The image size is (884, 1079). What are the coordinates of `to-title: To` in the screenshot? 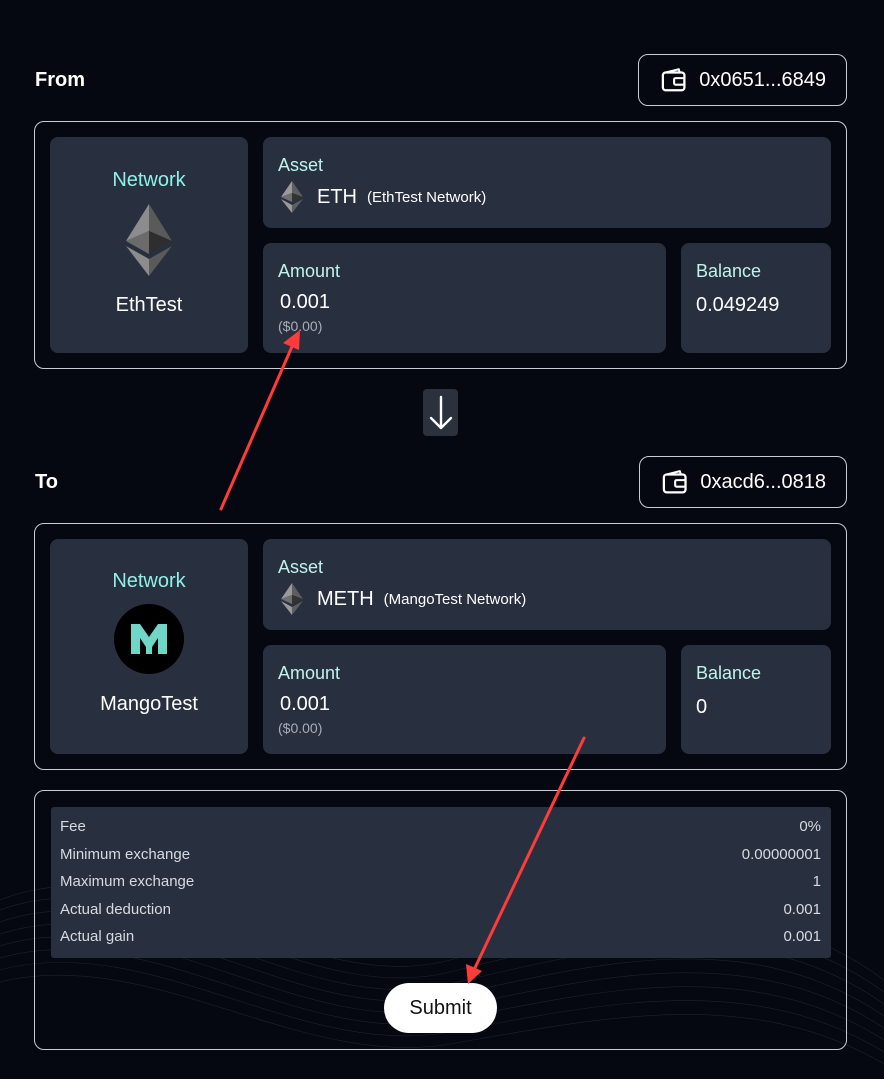 It's located at (46, 482).